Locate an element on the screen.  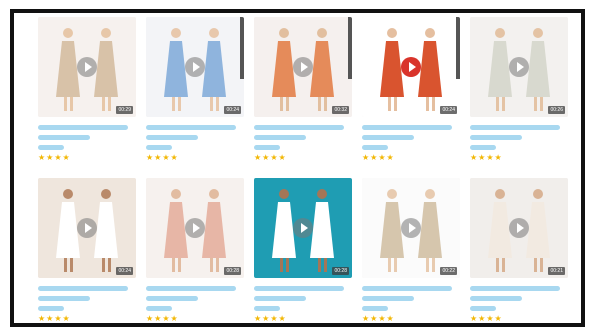
product-card: 00:32 ★★★★ is located at coordinates (303, 94).